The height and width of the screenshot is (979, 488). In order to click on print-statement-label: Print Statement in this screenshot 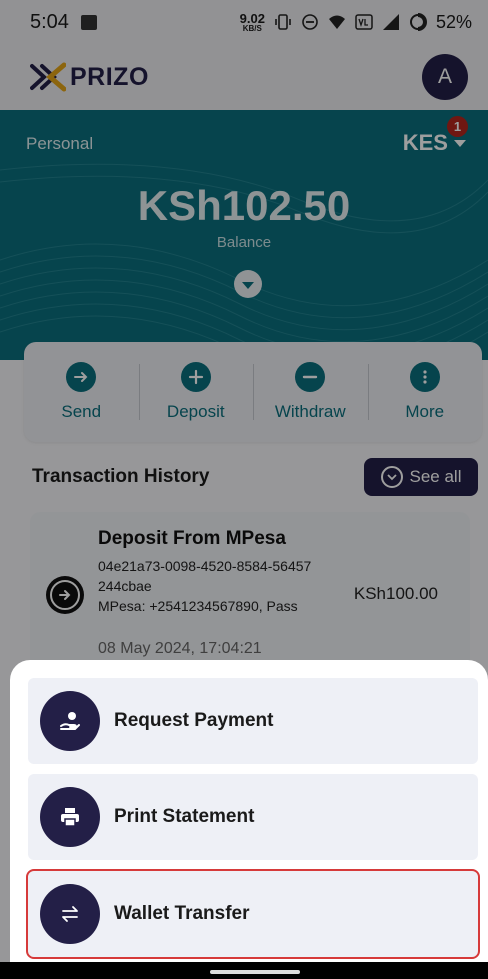, I will do `click(184, 816)`.